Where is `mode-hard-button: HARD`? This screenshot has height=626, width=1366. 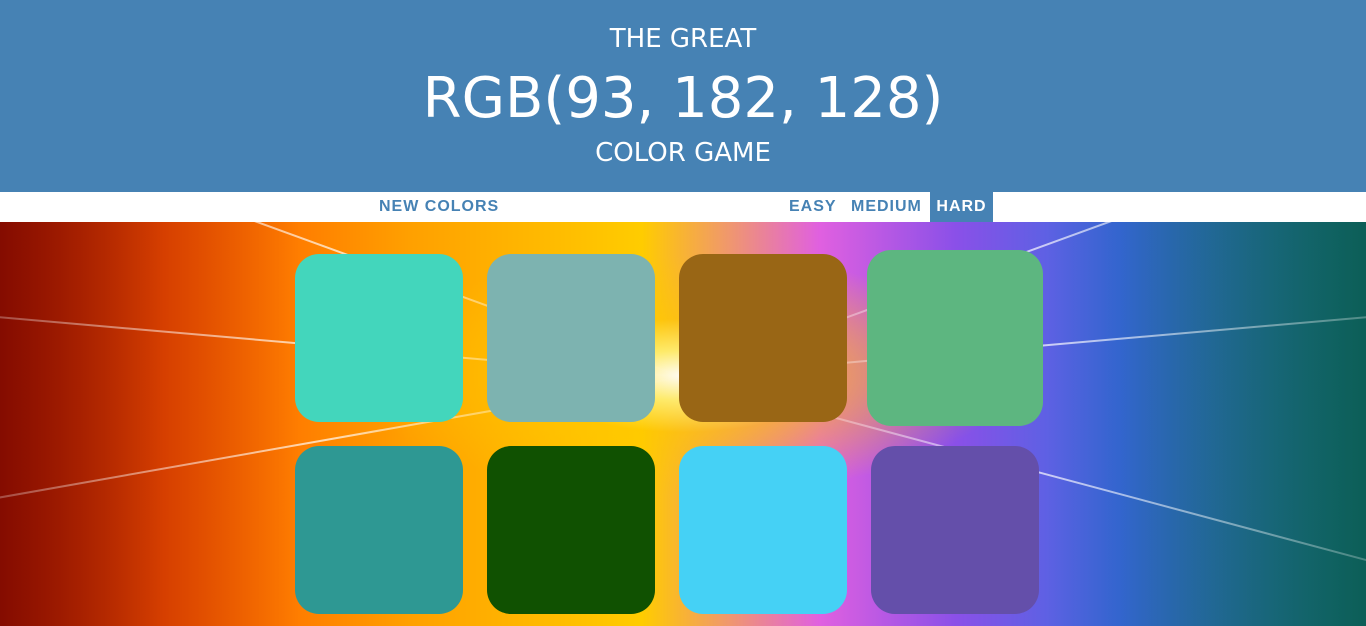
mode-hard-button: HARD is located at coordinates (961, 207).